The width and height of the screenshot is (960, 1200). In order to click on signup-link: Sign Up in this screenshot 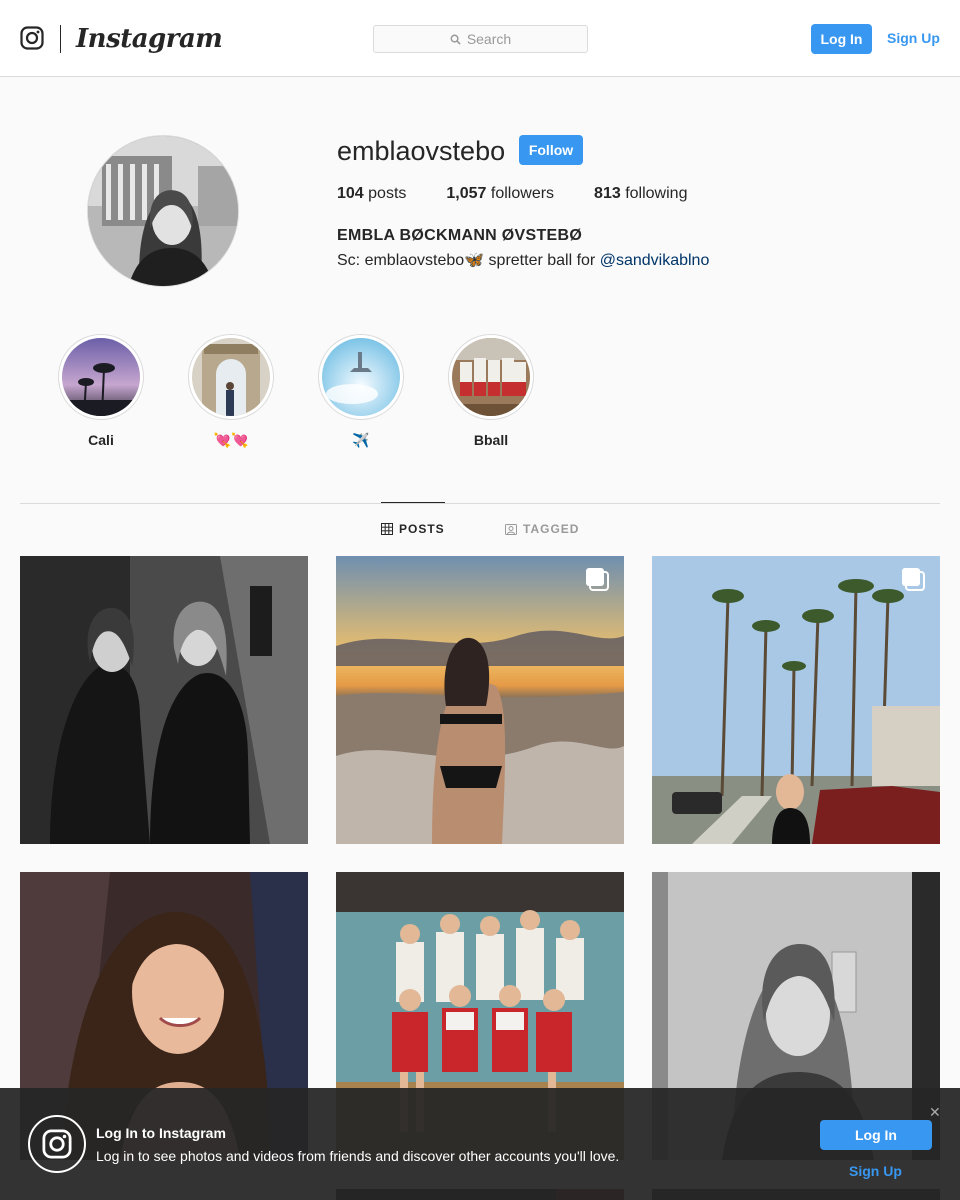, I will do `click(913, 38)`.